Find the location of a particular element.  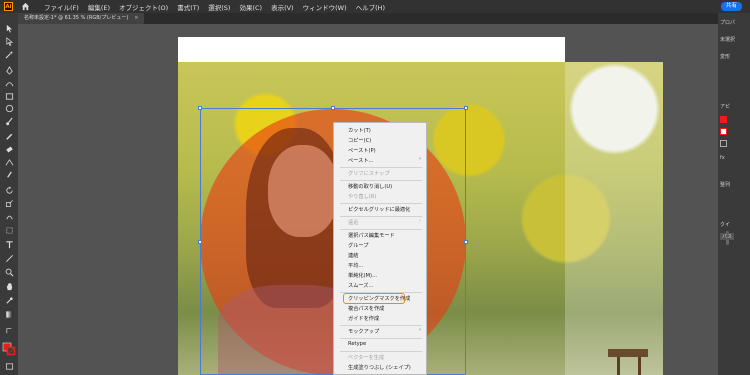

panel-label-quick-actions: クイ is located at coordinates (725, 225).